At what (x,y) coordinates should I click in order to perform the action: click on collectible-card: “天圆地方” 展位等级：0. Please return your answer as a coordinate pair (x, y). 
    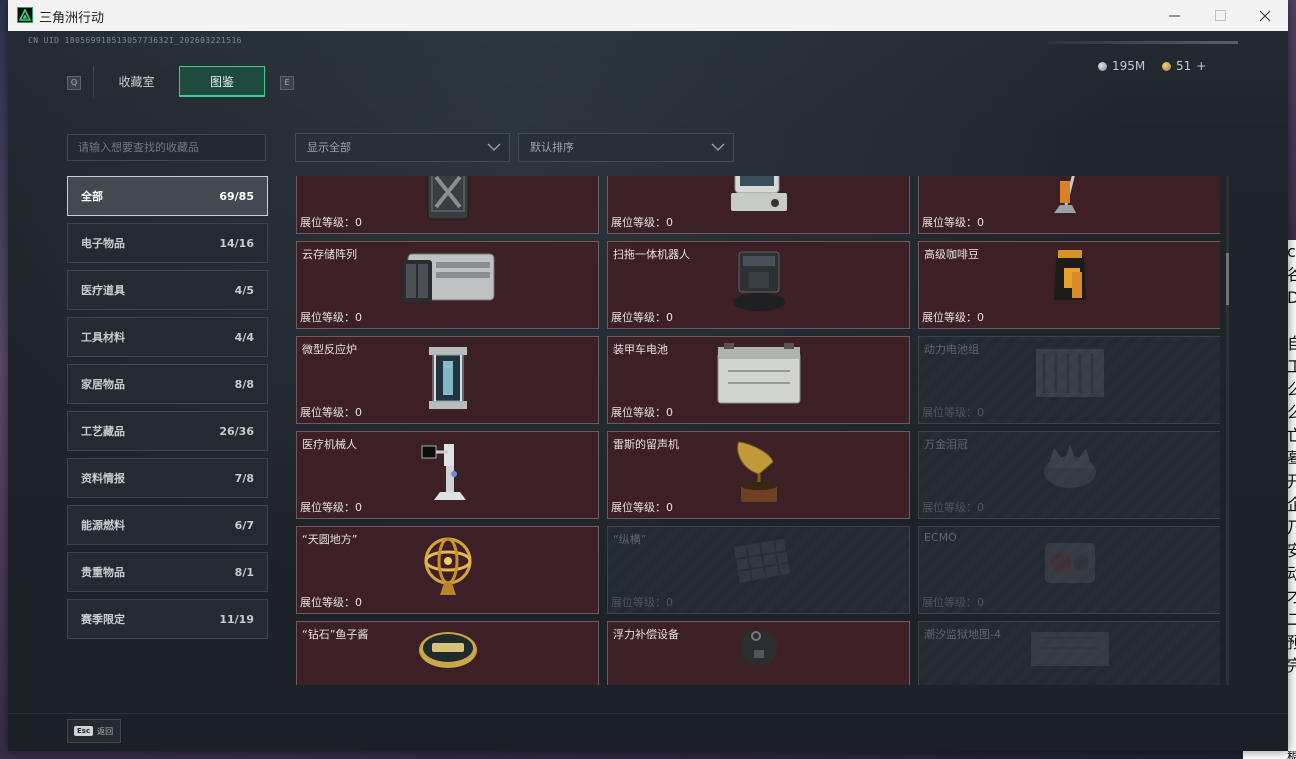
    Looking at the image, I should click on (447, 570).